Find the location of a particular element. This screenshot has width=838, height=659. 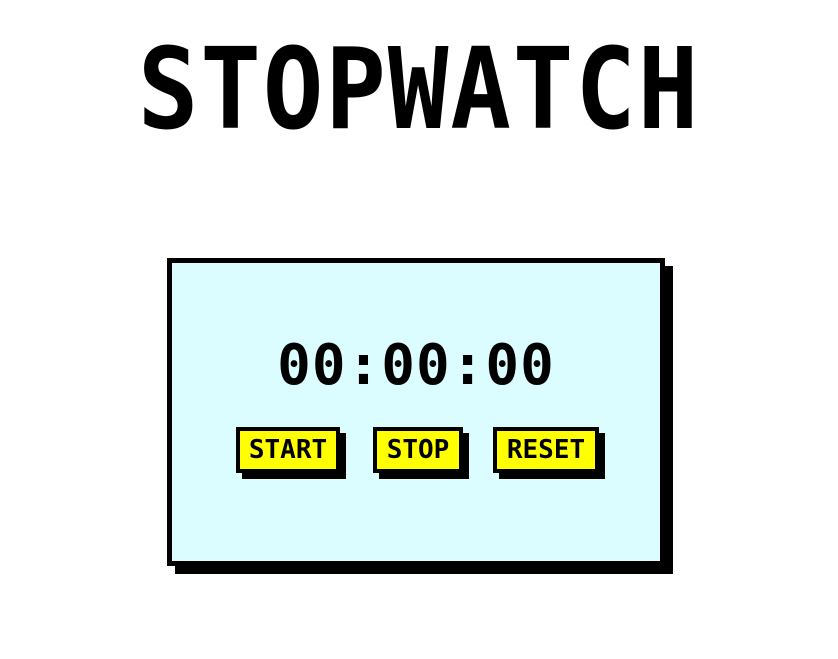

stop-button: STOP is located at coordinates (418, 450).